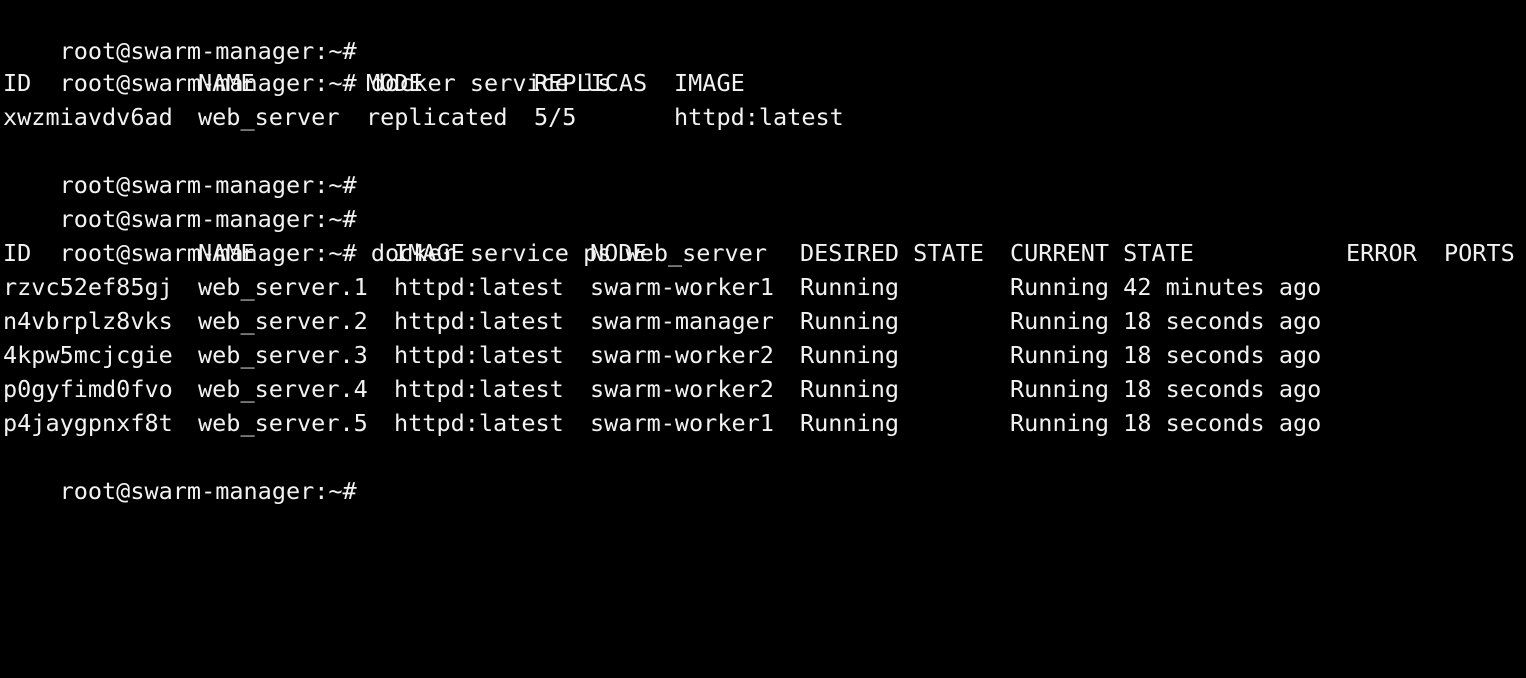 The width and height of the screenshot is (1526, 678). Describe the element at coordinates (763, 83) in the screenshot. I see `service-ls-header-row: ID NAME MODE REPLICAS IMAGE` at that location.